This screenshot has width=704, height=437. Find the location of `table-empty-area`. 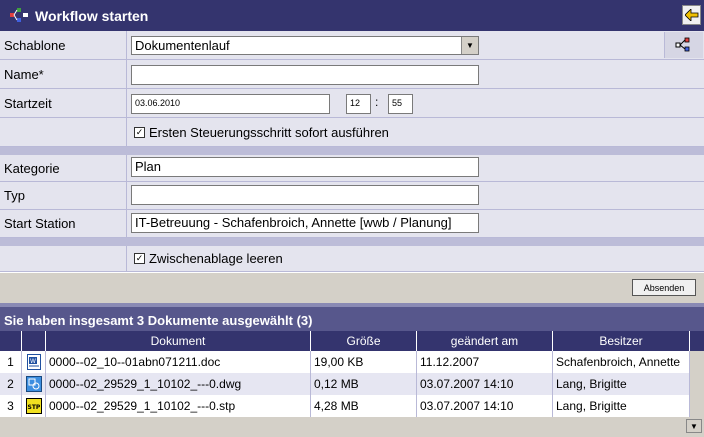

table-empty-area is located at coordinates (345, 427).